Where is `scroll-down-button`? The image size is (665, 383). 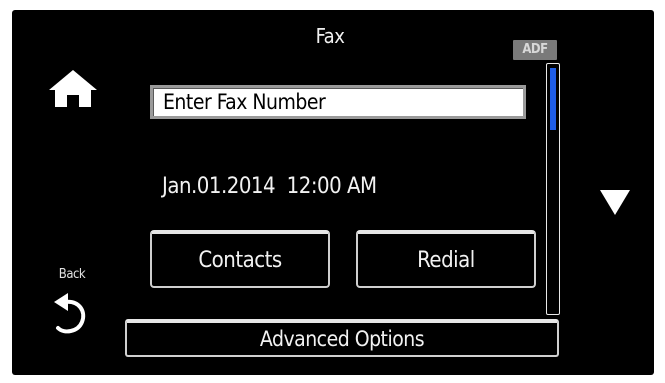 scroll-down-button is located at coordinates (615, 202).